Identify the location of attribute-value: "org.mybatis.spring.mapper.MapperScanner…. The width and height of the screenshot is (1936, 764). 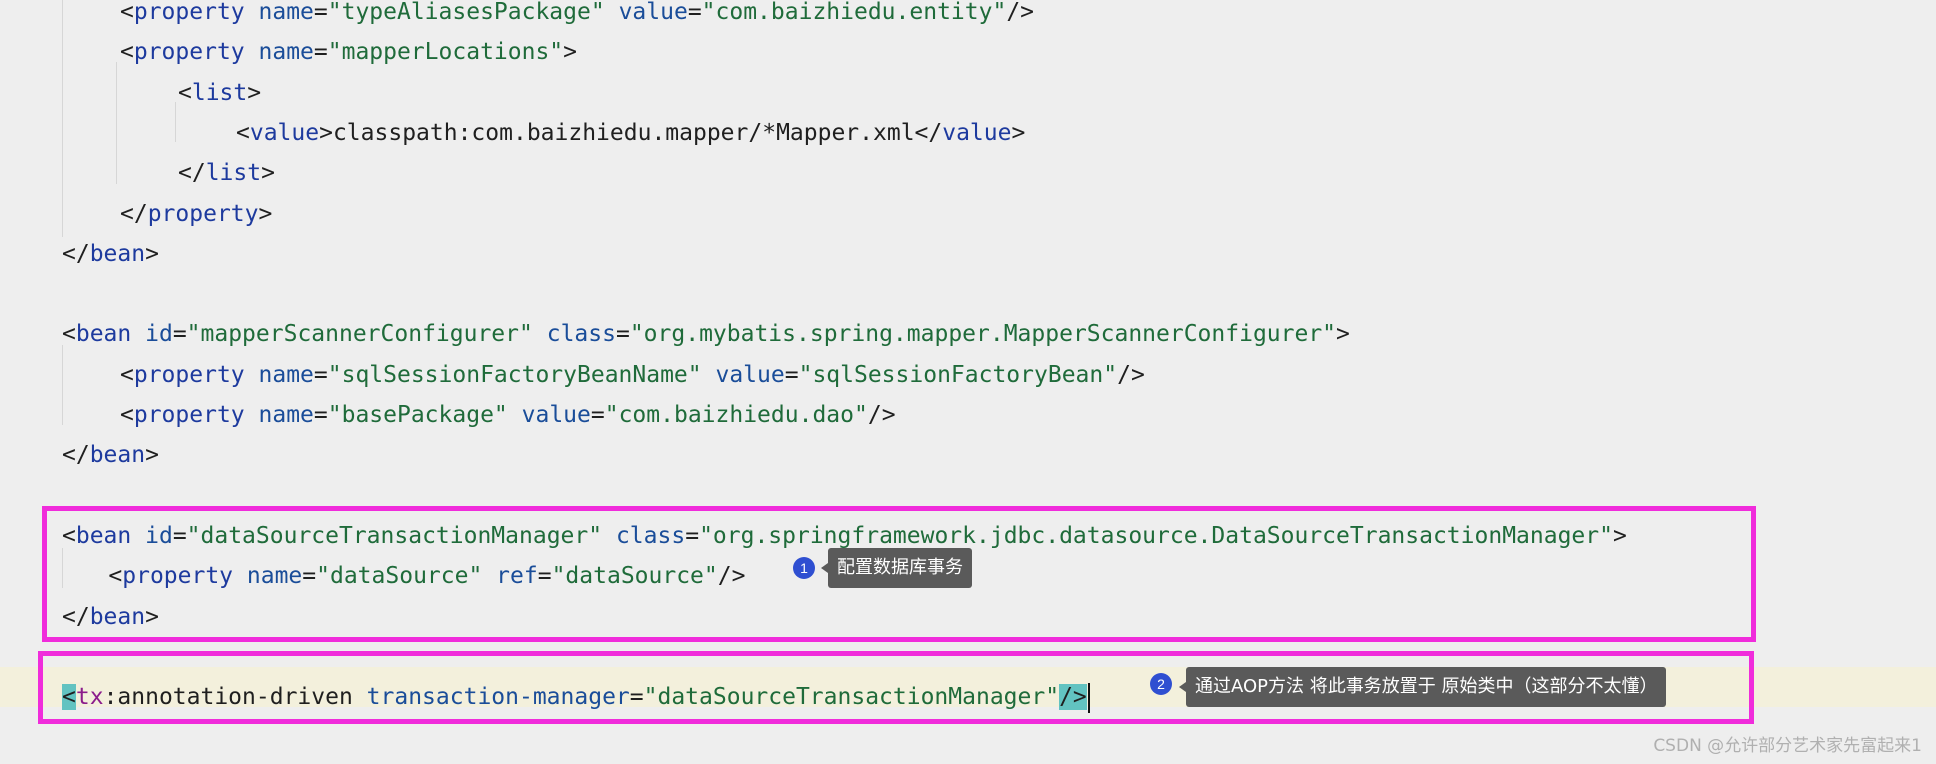
(983, 334).